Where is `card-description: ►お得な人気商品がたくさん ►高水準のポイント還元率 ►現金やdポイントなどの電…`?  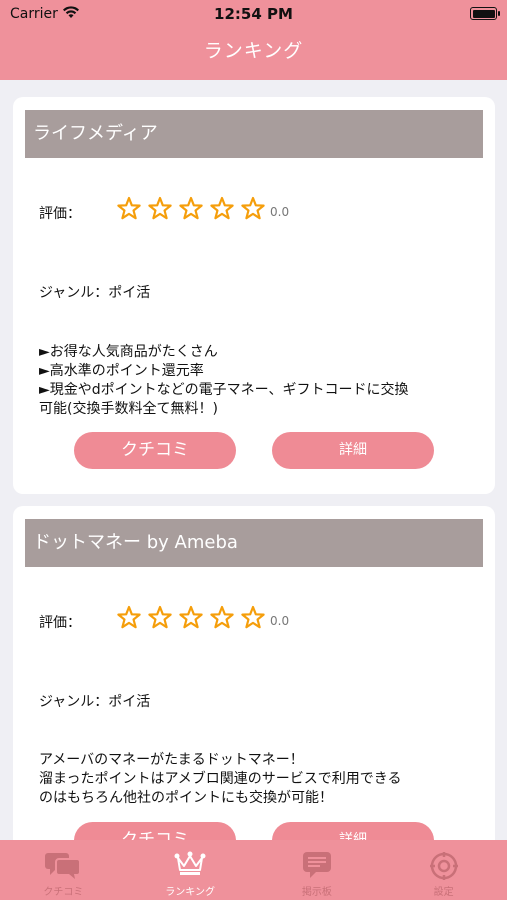
card-description: ►お得な人気商品がたくさん ►高水準のポイント還元率 ►現金やdポイントなどの電… is located at coordinates (259, 381).